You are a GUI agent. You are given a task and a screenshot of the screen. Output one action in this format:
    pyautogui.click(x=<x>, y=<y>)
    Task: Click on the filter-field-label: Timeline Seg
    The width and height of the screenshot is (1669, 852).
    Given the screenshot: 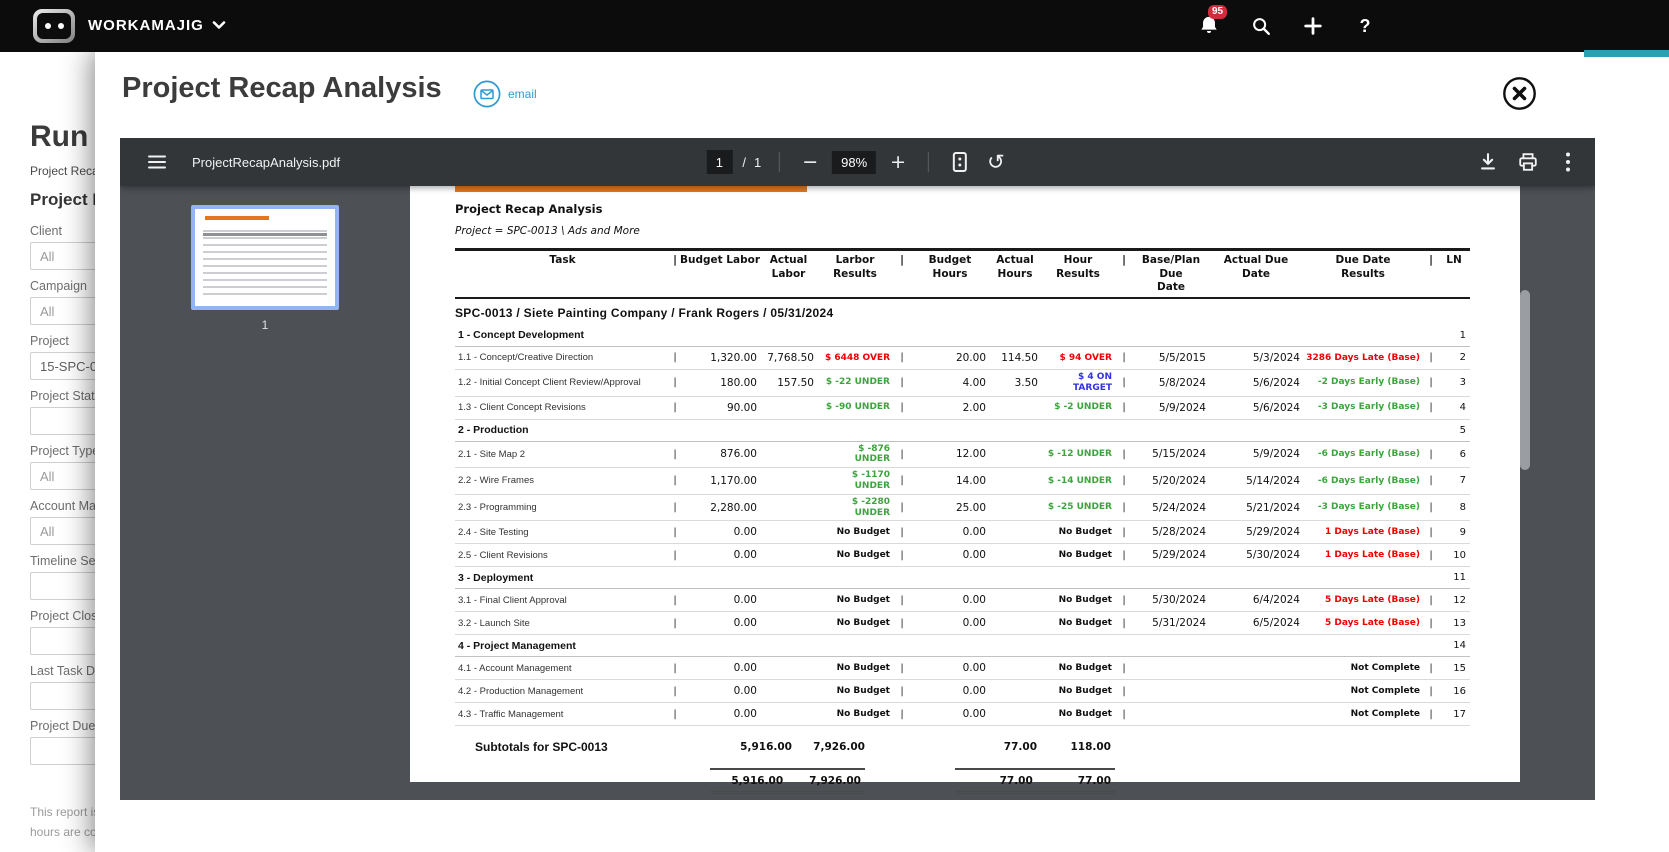 What is the action you would take?
    pyautogui.click(x=62, y=561)
    